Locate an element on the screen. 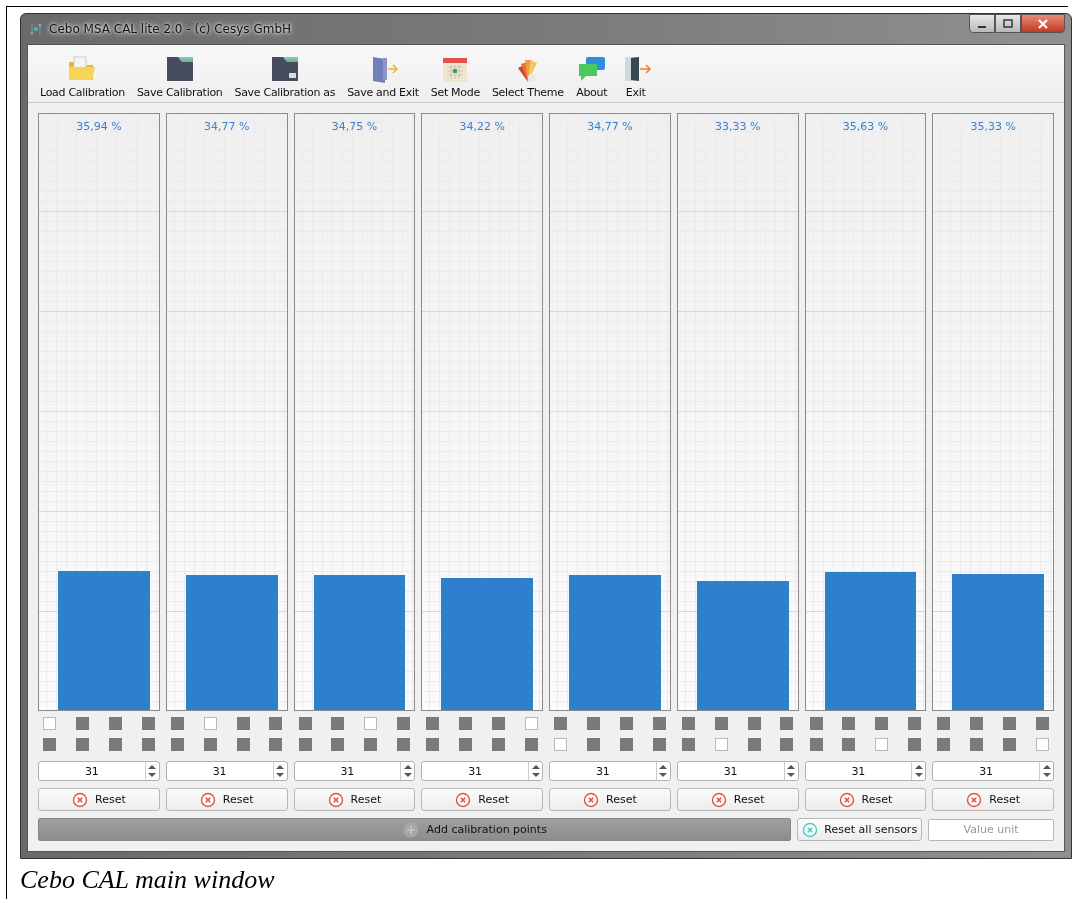 The width and height of the screenshot is (1074, 903). toolbar-button: Set Mode is located at coordinates (455, 76).